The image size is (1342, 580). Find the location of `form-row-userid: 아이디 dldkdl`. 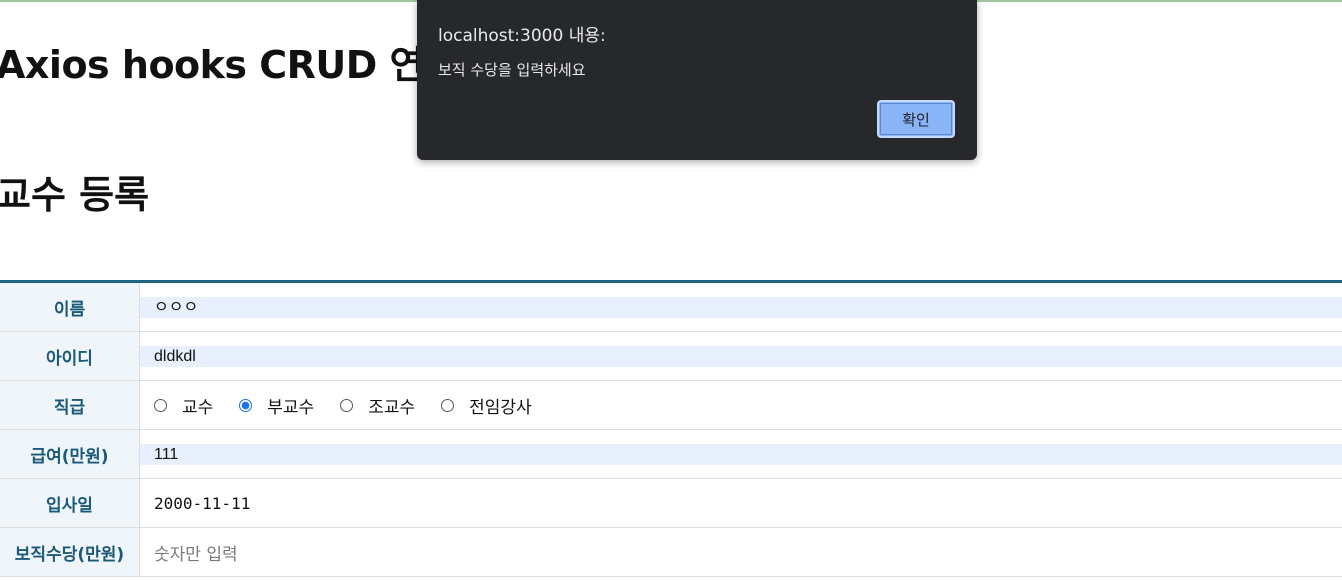

form-row-userid: 아이디 dldkdl is located at coordinates (671, 356).